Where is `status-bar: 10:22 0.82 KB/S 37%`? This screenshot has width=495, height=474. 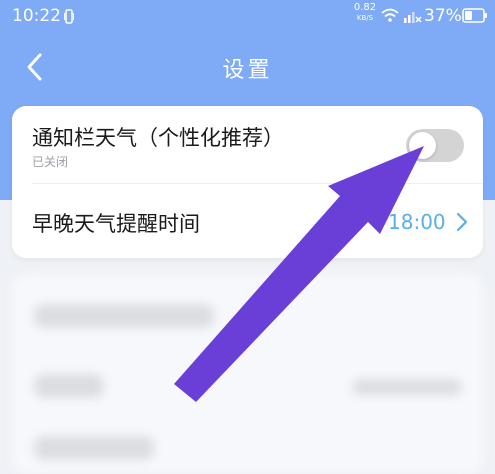
status-bar: 10:22 0.82 KB/S 37% is located at coordinates (247, 17).